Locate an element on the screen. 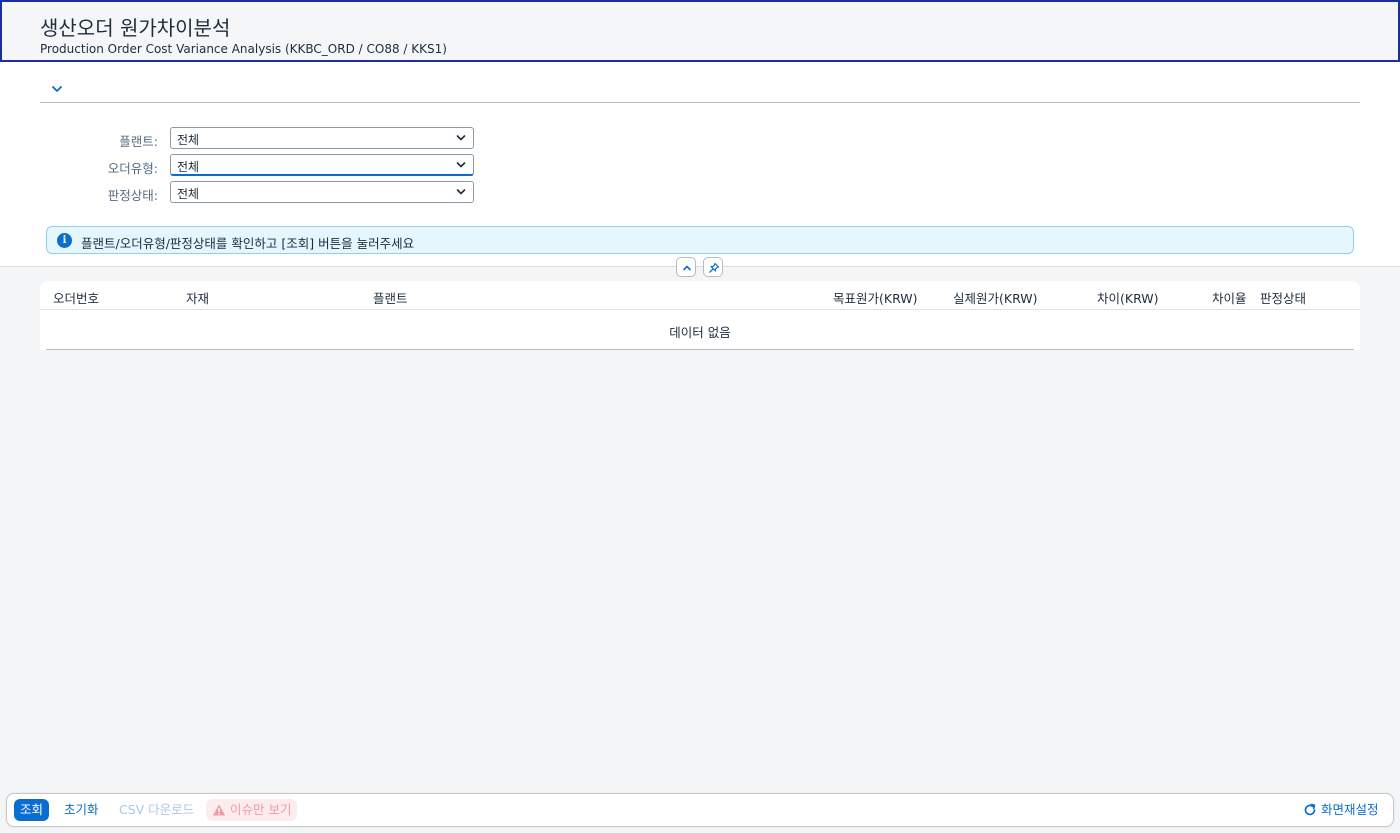  filter-toggle-row is located at coordinates (700, 89).